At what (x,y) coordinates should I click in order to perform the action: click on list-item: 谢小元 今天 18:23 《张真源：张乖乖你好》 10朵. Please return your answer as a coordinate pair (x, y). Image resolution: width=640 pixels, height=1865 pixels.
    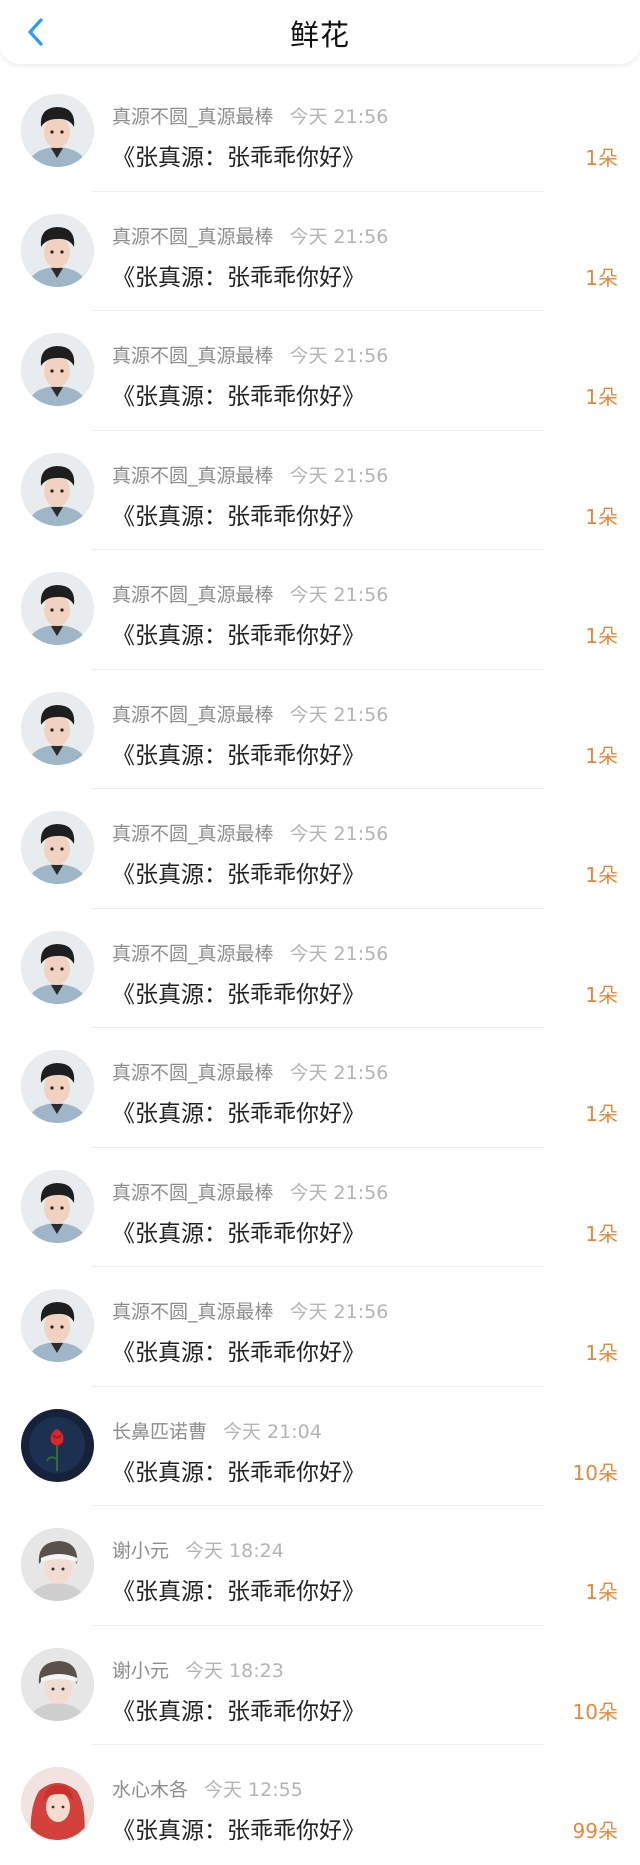
    Looking at the image, I should click on (320, 1686).